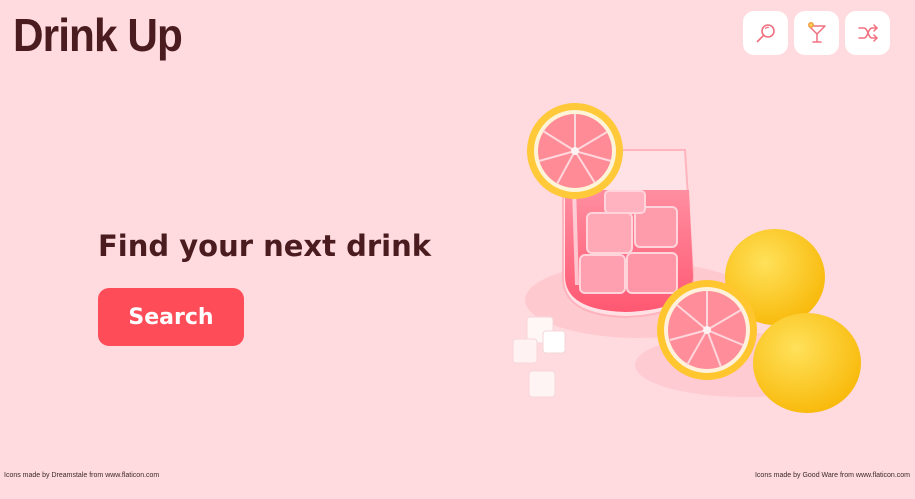 Image resolution: width=915 pixels, height=499 pixels. I want to click on credit-left-site-link: www.flaticon.com, so click(132, 475).